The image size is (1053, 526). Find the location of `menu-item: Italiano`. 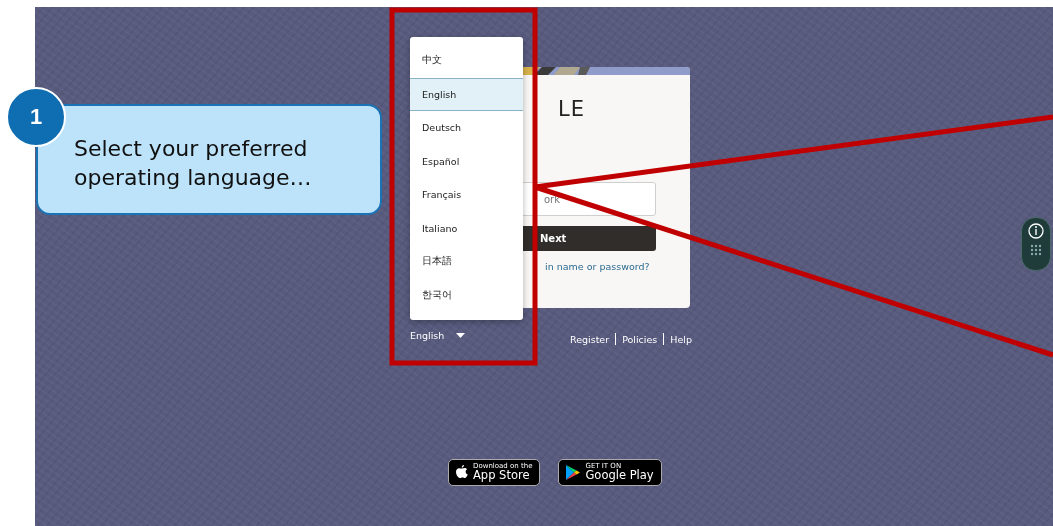

menu-item: Italiano is located at coordinates (466, 228).